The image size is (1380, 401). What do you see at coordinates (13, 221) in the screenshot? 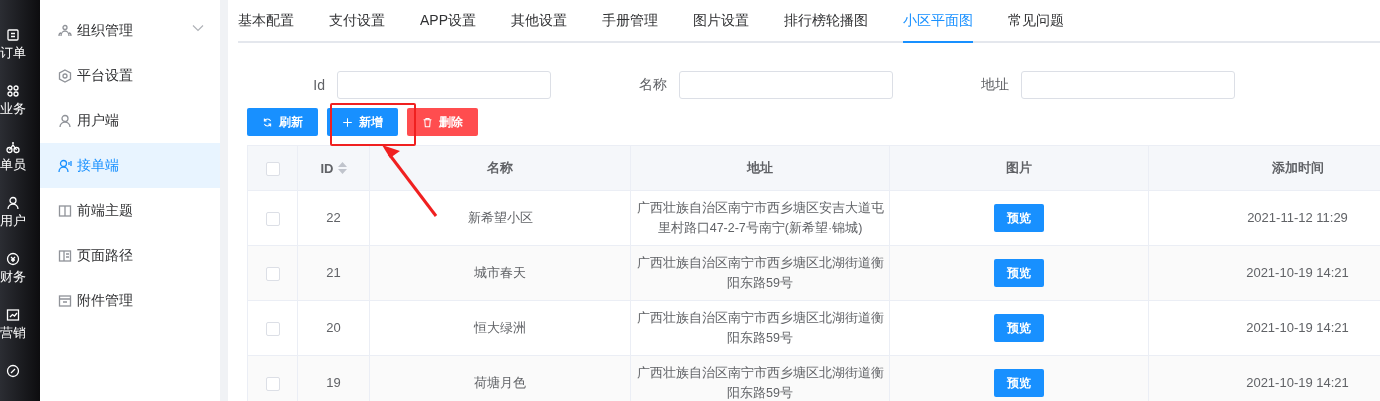
I see `rail-menu-item: 用户` at bounding box center [13, 221].